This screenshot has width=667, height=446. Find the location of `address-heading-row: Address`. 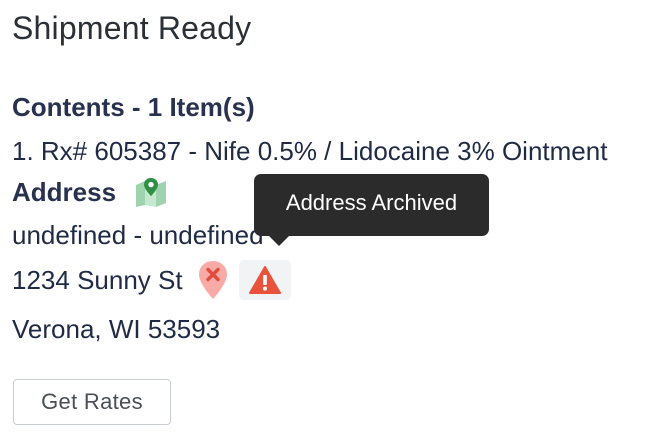

address-heading-row: Address is located at coordinates (90, 192).